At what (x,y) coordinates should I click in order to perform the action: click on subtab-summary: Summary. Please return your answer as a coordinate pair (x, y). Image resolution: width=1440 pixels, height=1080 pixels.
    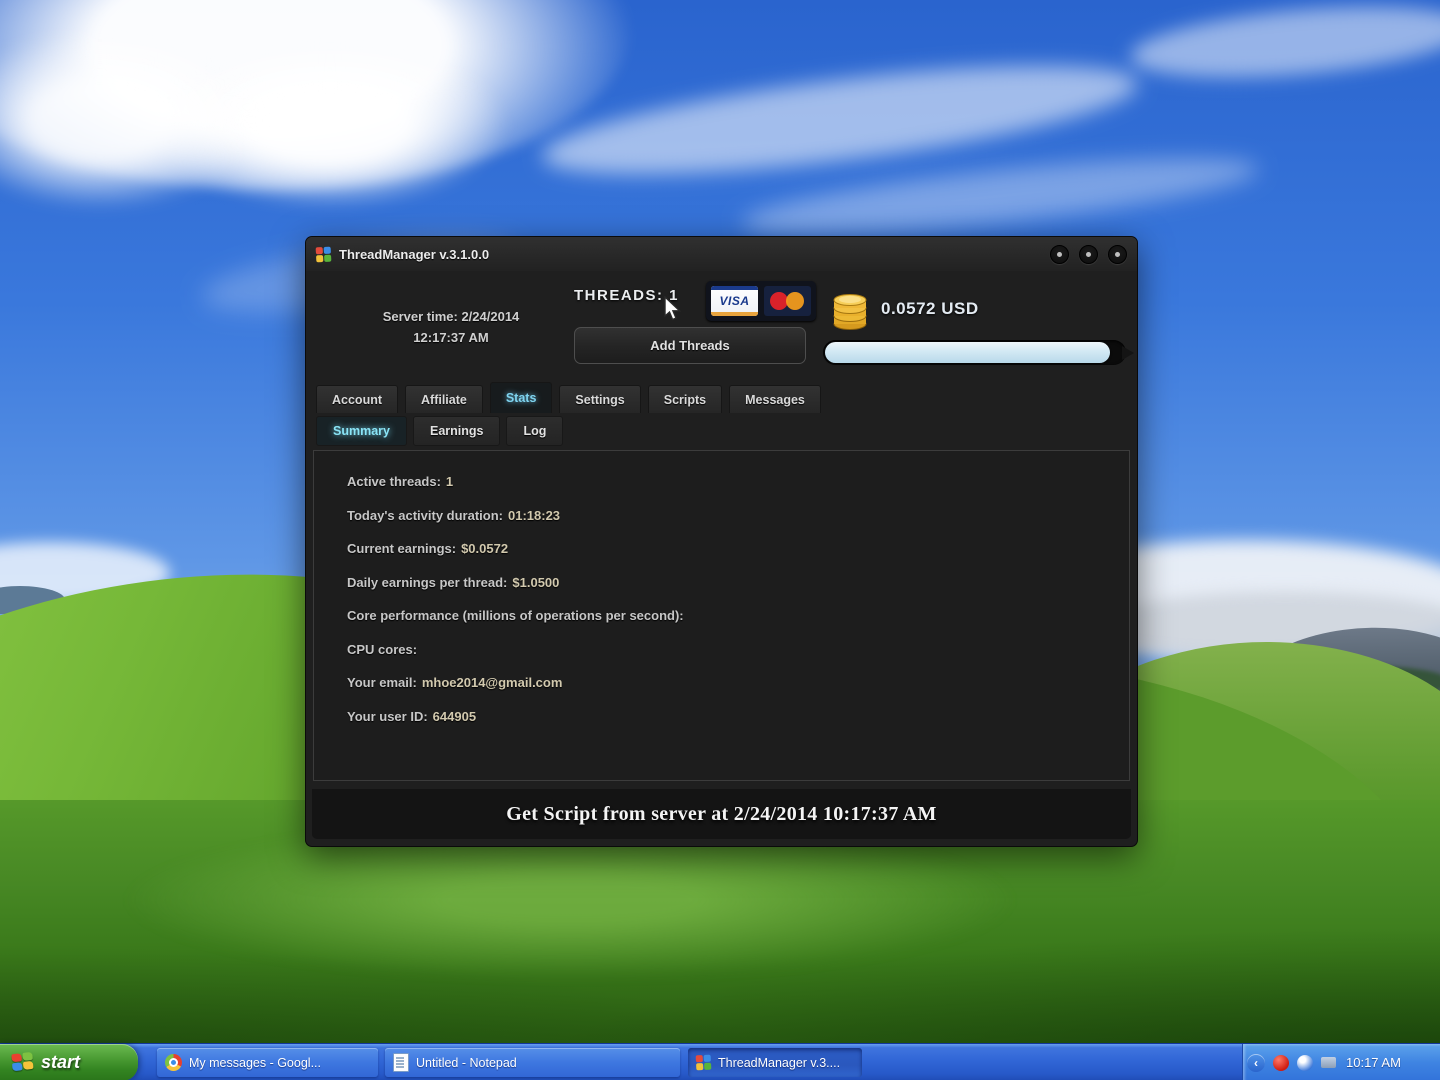
    Looking at the image, I should click on (361, 431).